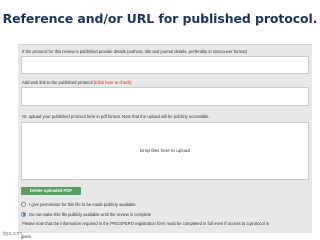 The height and width of the screenshot is (240, 320). I want to click on radio-button-selected, so click(23, 214).